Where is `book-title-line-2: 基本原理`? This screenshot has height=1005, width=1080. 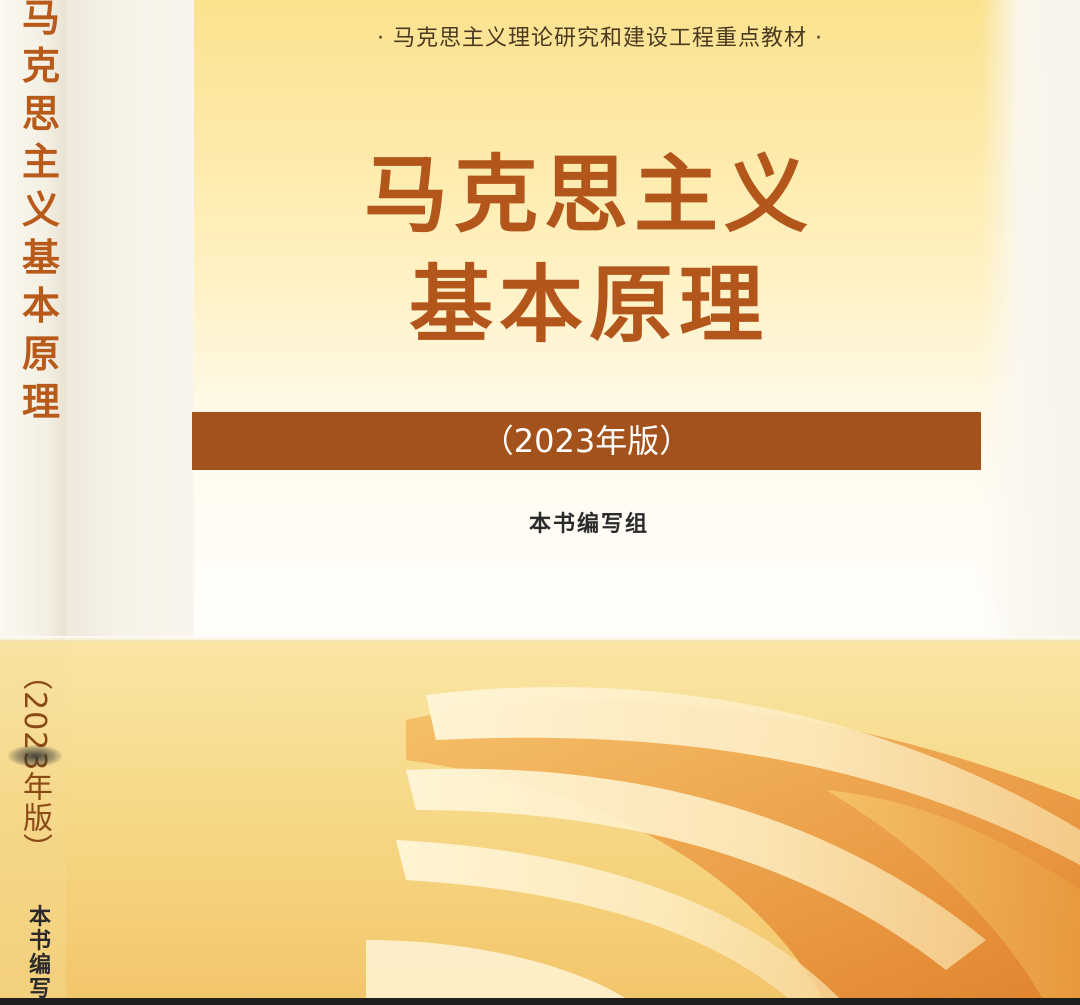 book-title-line-2: 基本原理 is located at coordinates (588, 304).